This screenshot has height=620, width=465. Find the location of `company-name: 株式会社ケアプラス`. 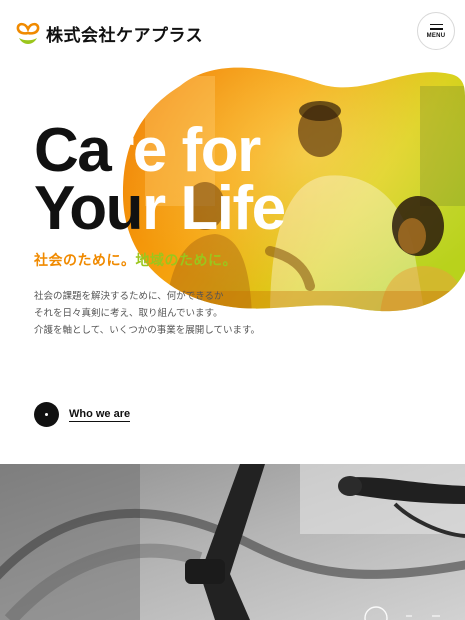

company-name: 株式会社ケアプラス is located at coordinates (125, 35).